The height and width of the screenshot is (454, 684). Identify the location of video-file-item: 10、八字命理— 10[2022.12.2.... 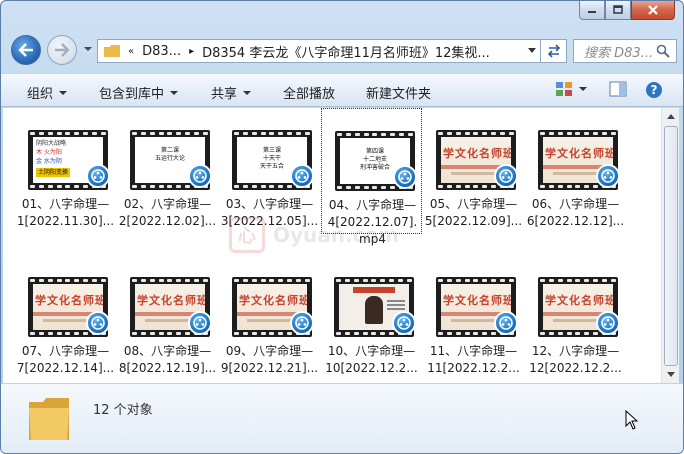
(371, 318).